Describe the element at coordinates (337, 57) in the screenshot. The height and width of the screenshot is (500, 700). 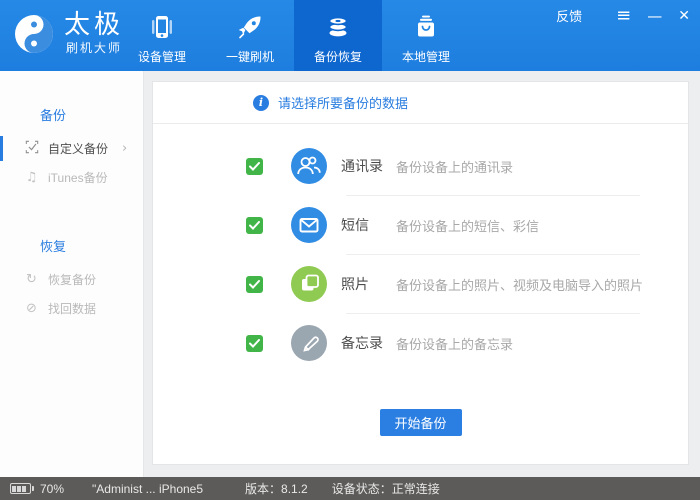
I see `tab-label: 备份恢复` at that location.